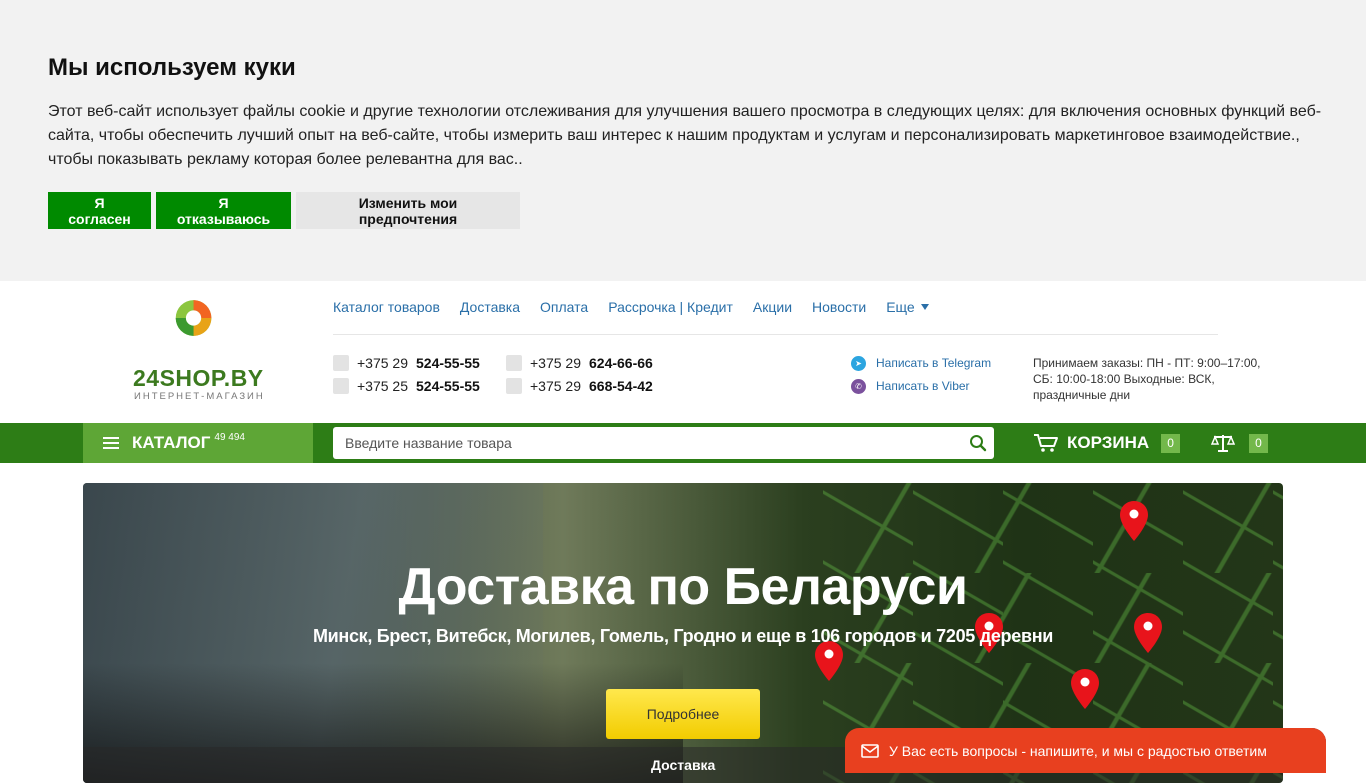 The width and height of the screenshot is (1366, 783). Describe the element at coordinates (1223, 443) in the screenshot. I see `scales-icon` at that location.